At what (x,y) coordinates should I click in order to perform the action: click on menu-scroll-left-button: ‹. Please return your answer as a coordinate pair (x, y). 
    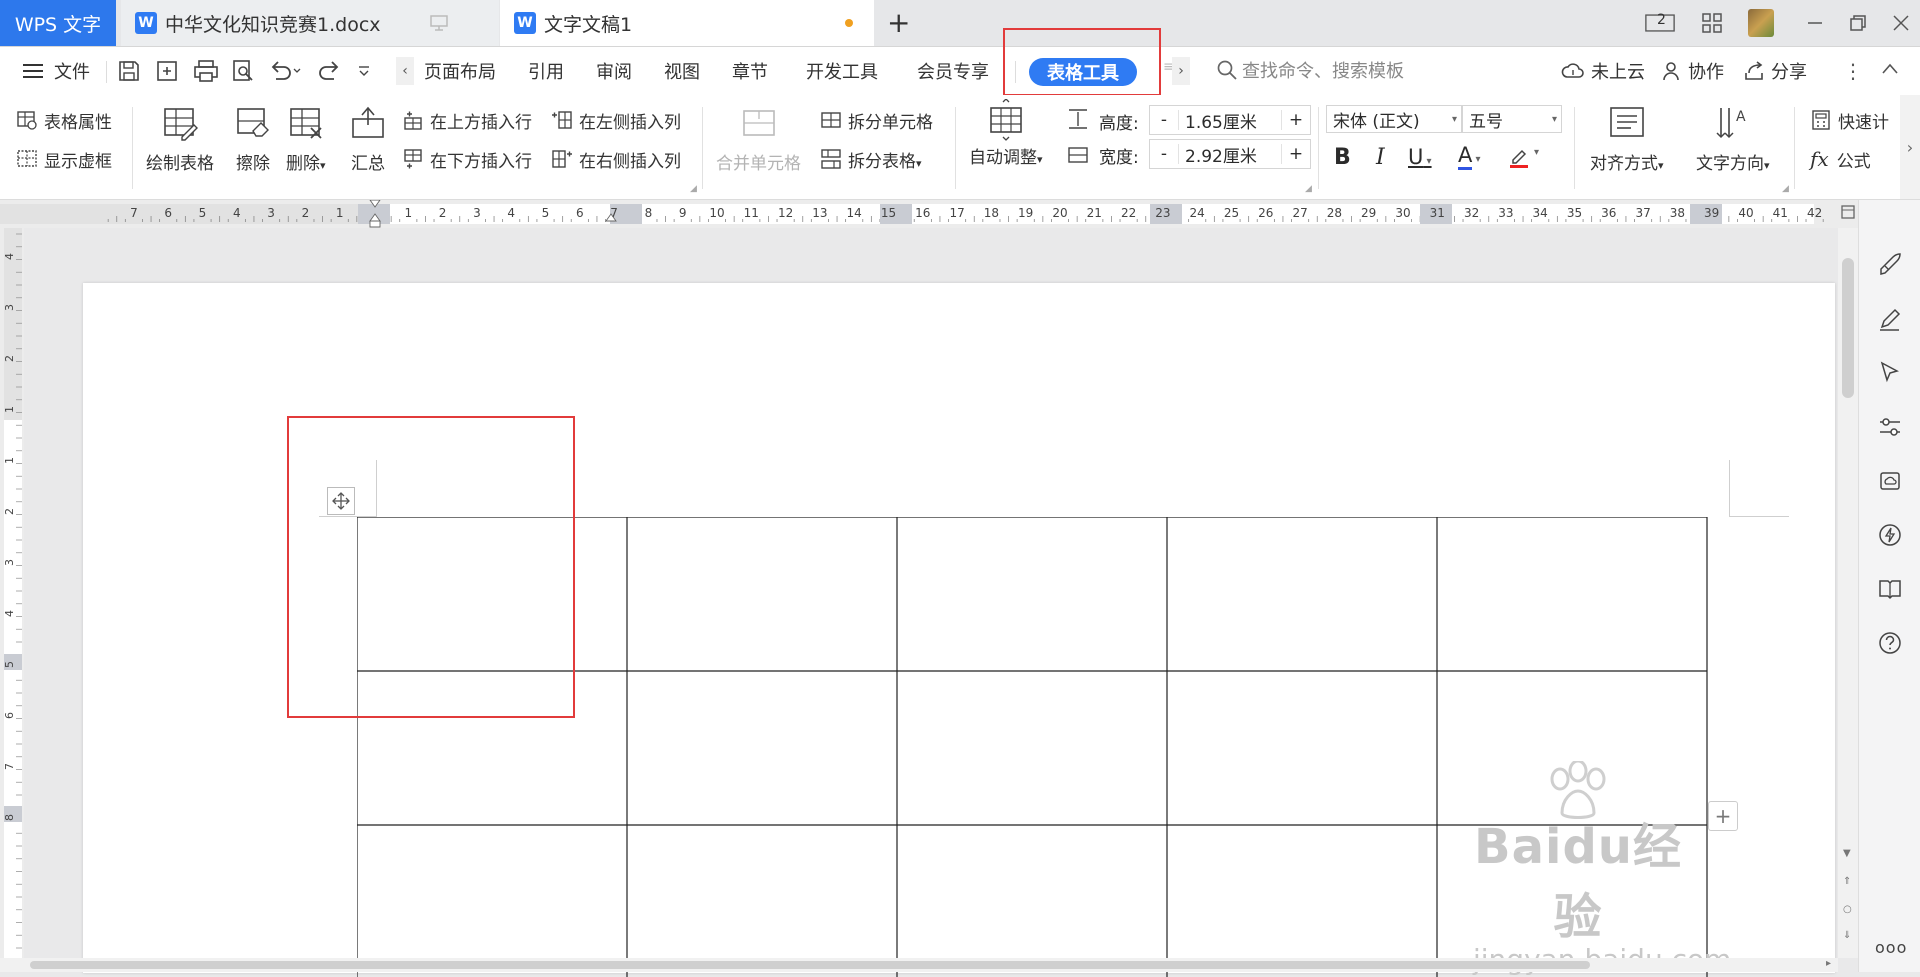
    Looking at the image, I should click on (405, 71).